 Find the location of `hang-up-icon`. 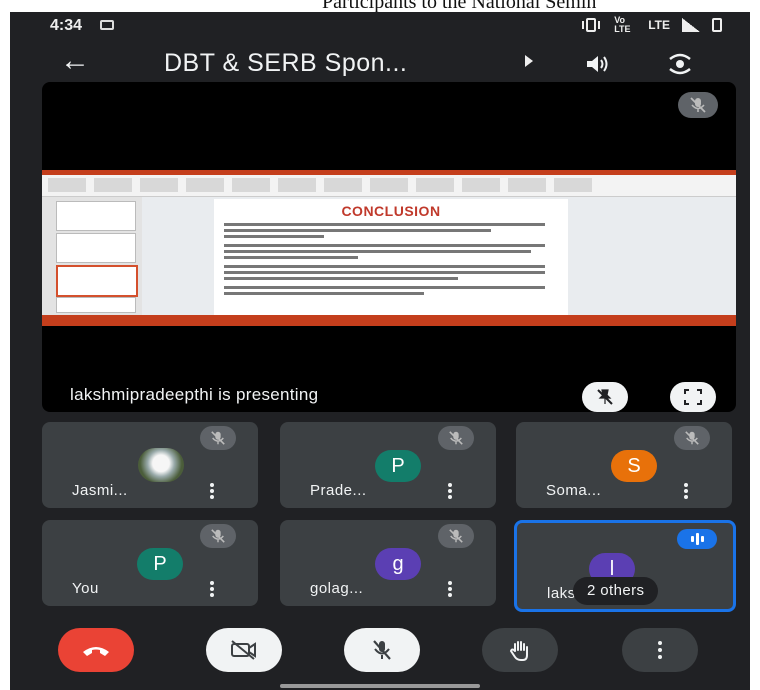

hang-up-icon is located at coordinates (96, 651).